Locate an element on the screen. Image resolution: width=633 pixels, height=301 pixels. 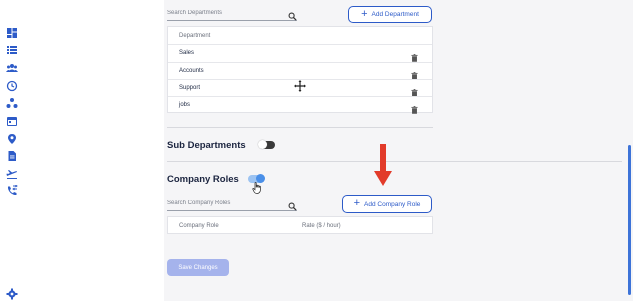
move-cursor-icon is located at coordinates (300, 85).